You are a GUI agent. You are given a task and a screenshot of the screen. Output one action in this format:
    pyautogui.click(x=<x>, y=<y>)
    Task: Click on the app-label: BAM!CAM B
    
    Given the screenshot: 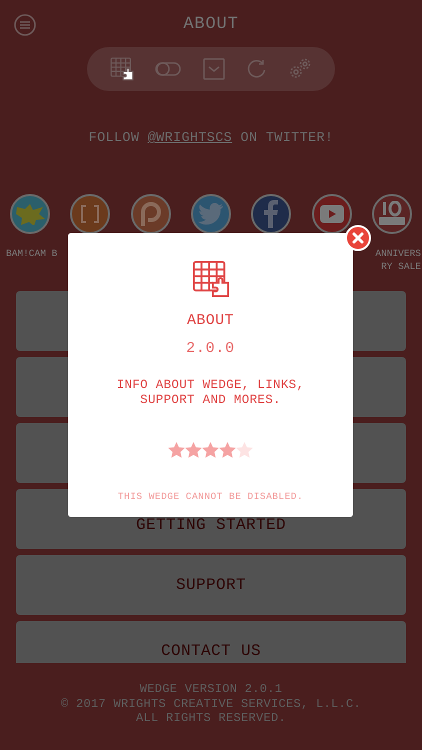 What is the action you would take?
    pyautogui.click(x=31, y=254)
    